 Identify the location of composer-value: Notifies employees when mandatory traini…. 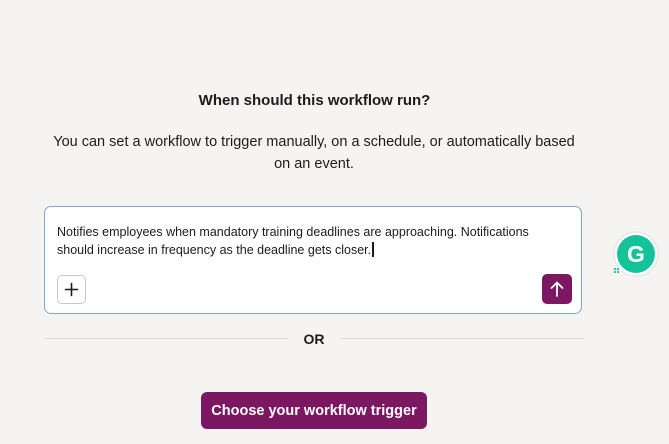
(293, 241).